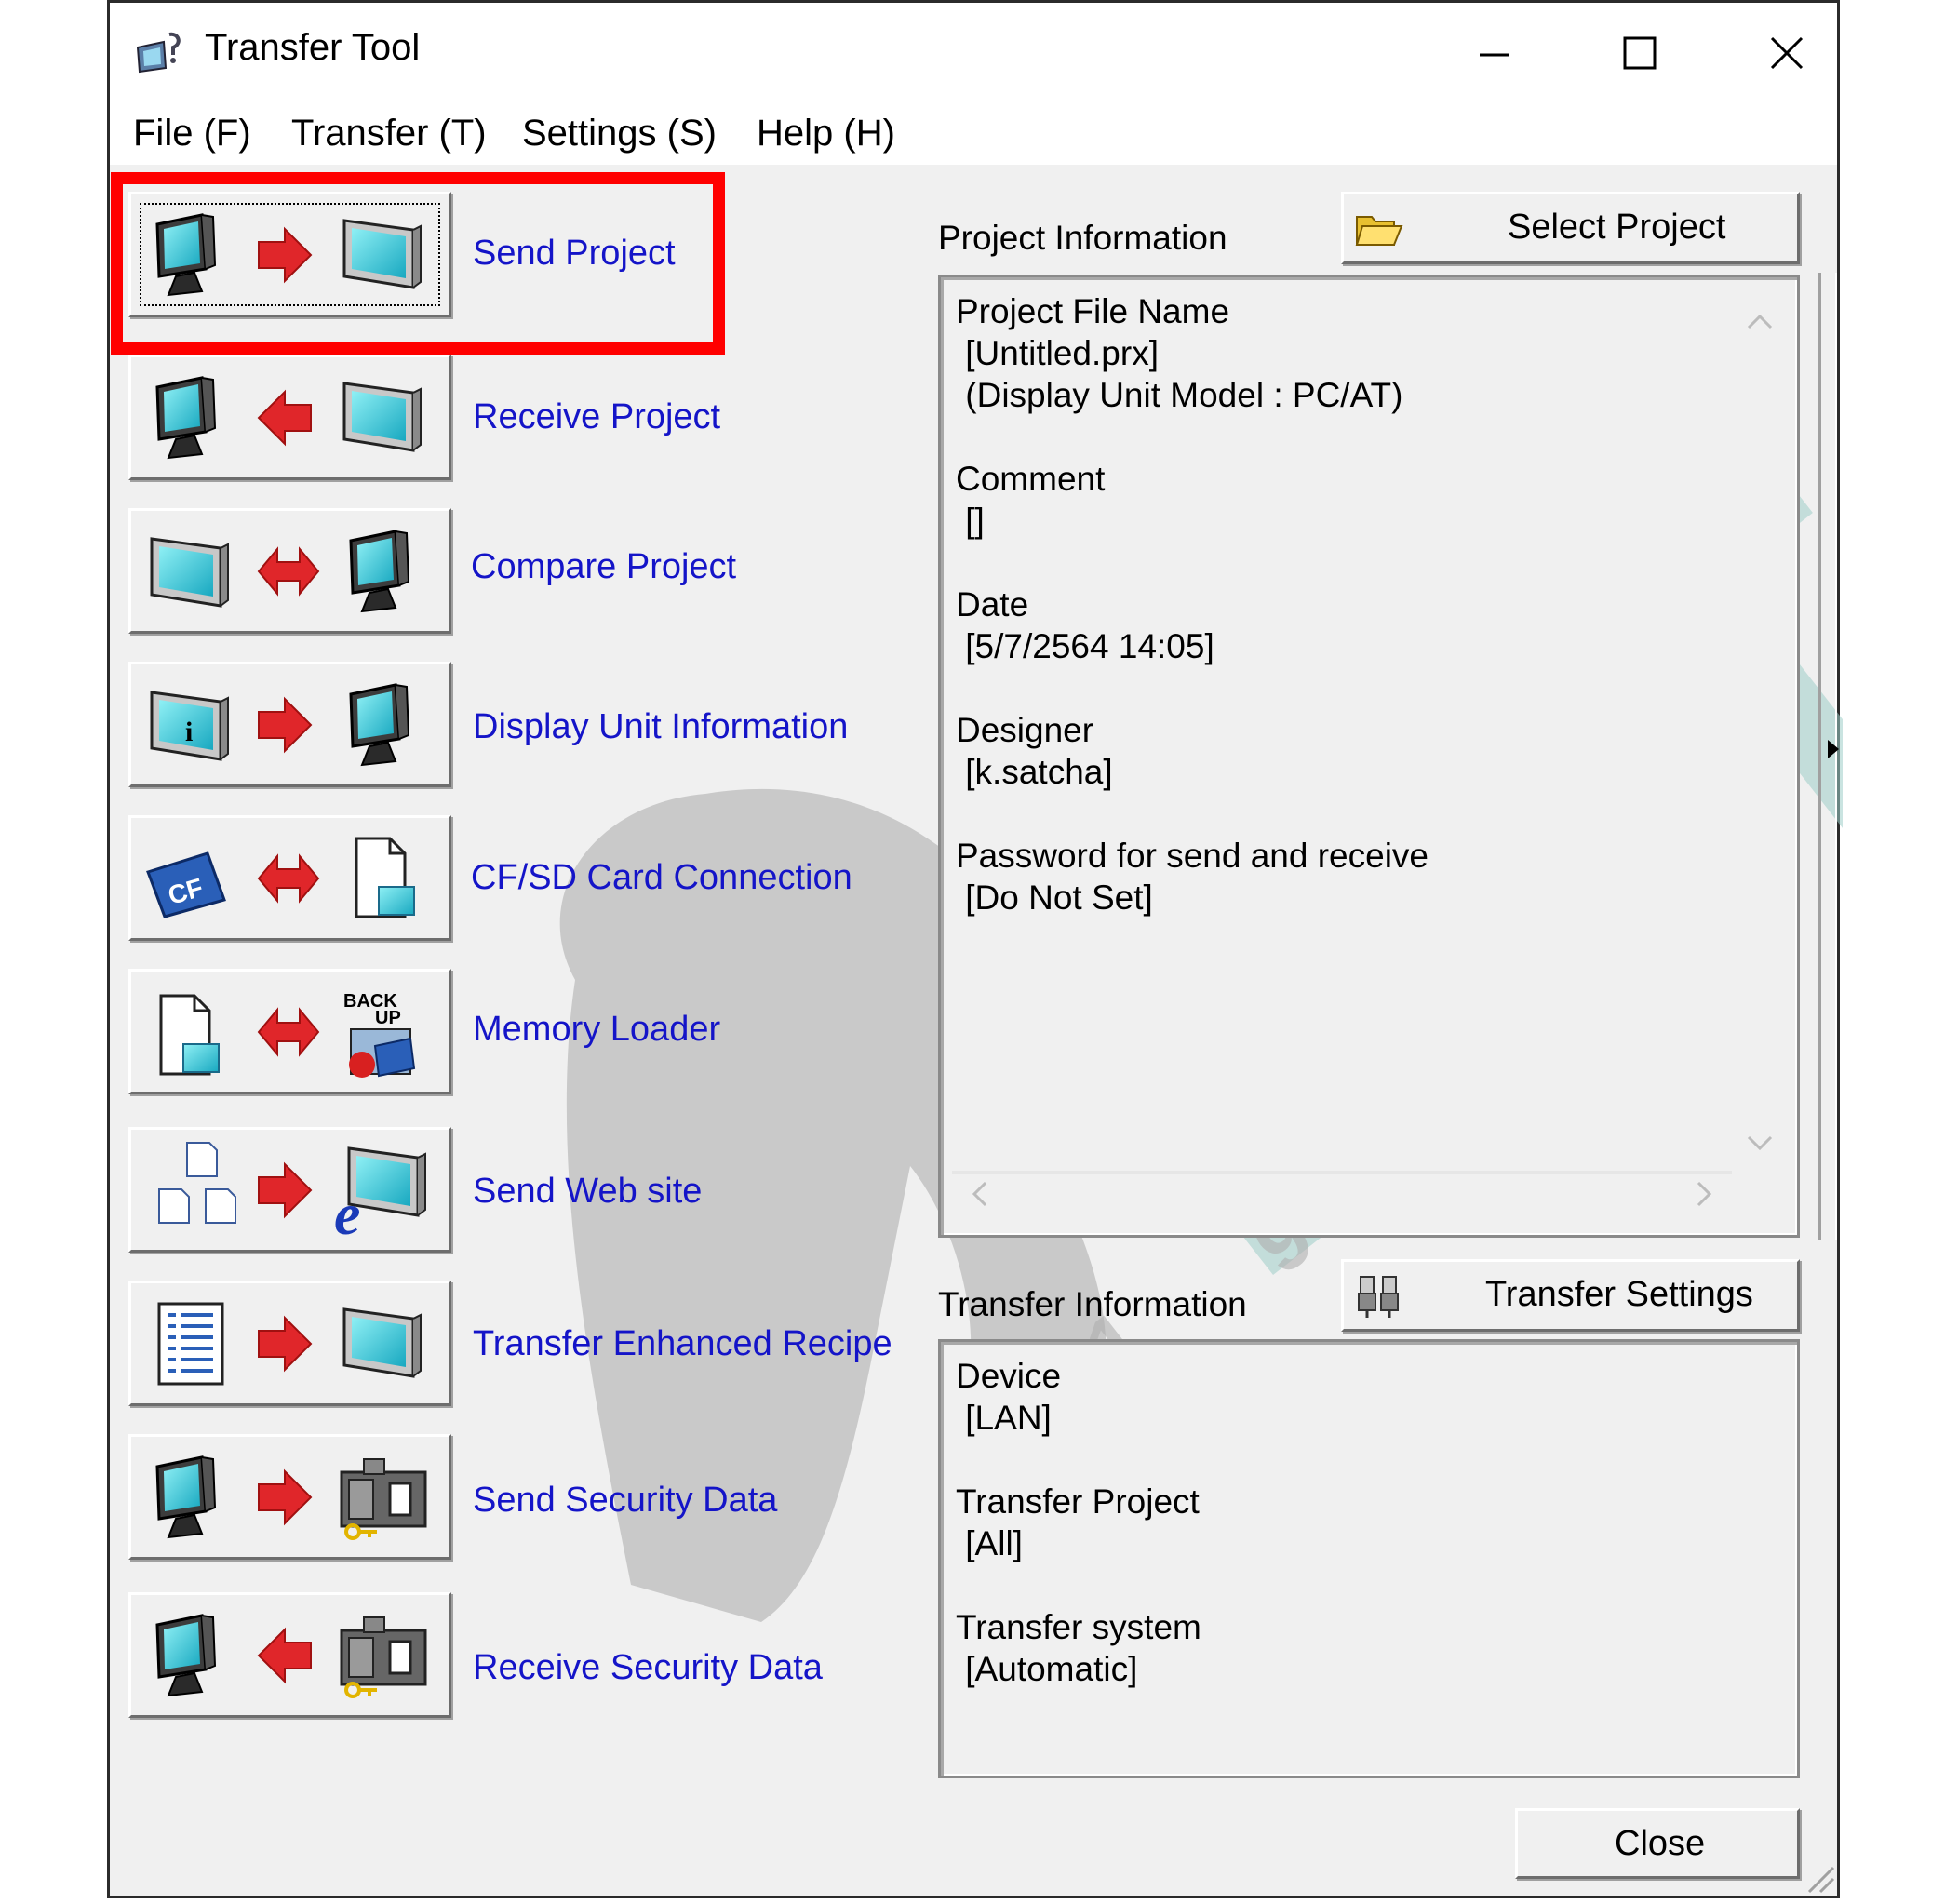 Image resolution: width=1945 pixels, height=1904 pixels. What do you see at coordinates (973, 53) in the screenshot?
I see `title-bar: Transfer Tool` at bounding box center [973, 53].